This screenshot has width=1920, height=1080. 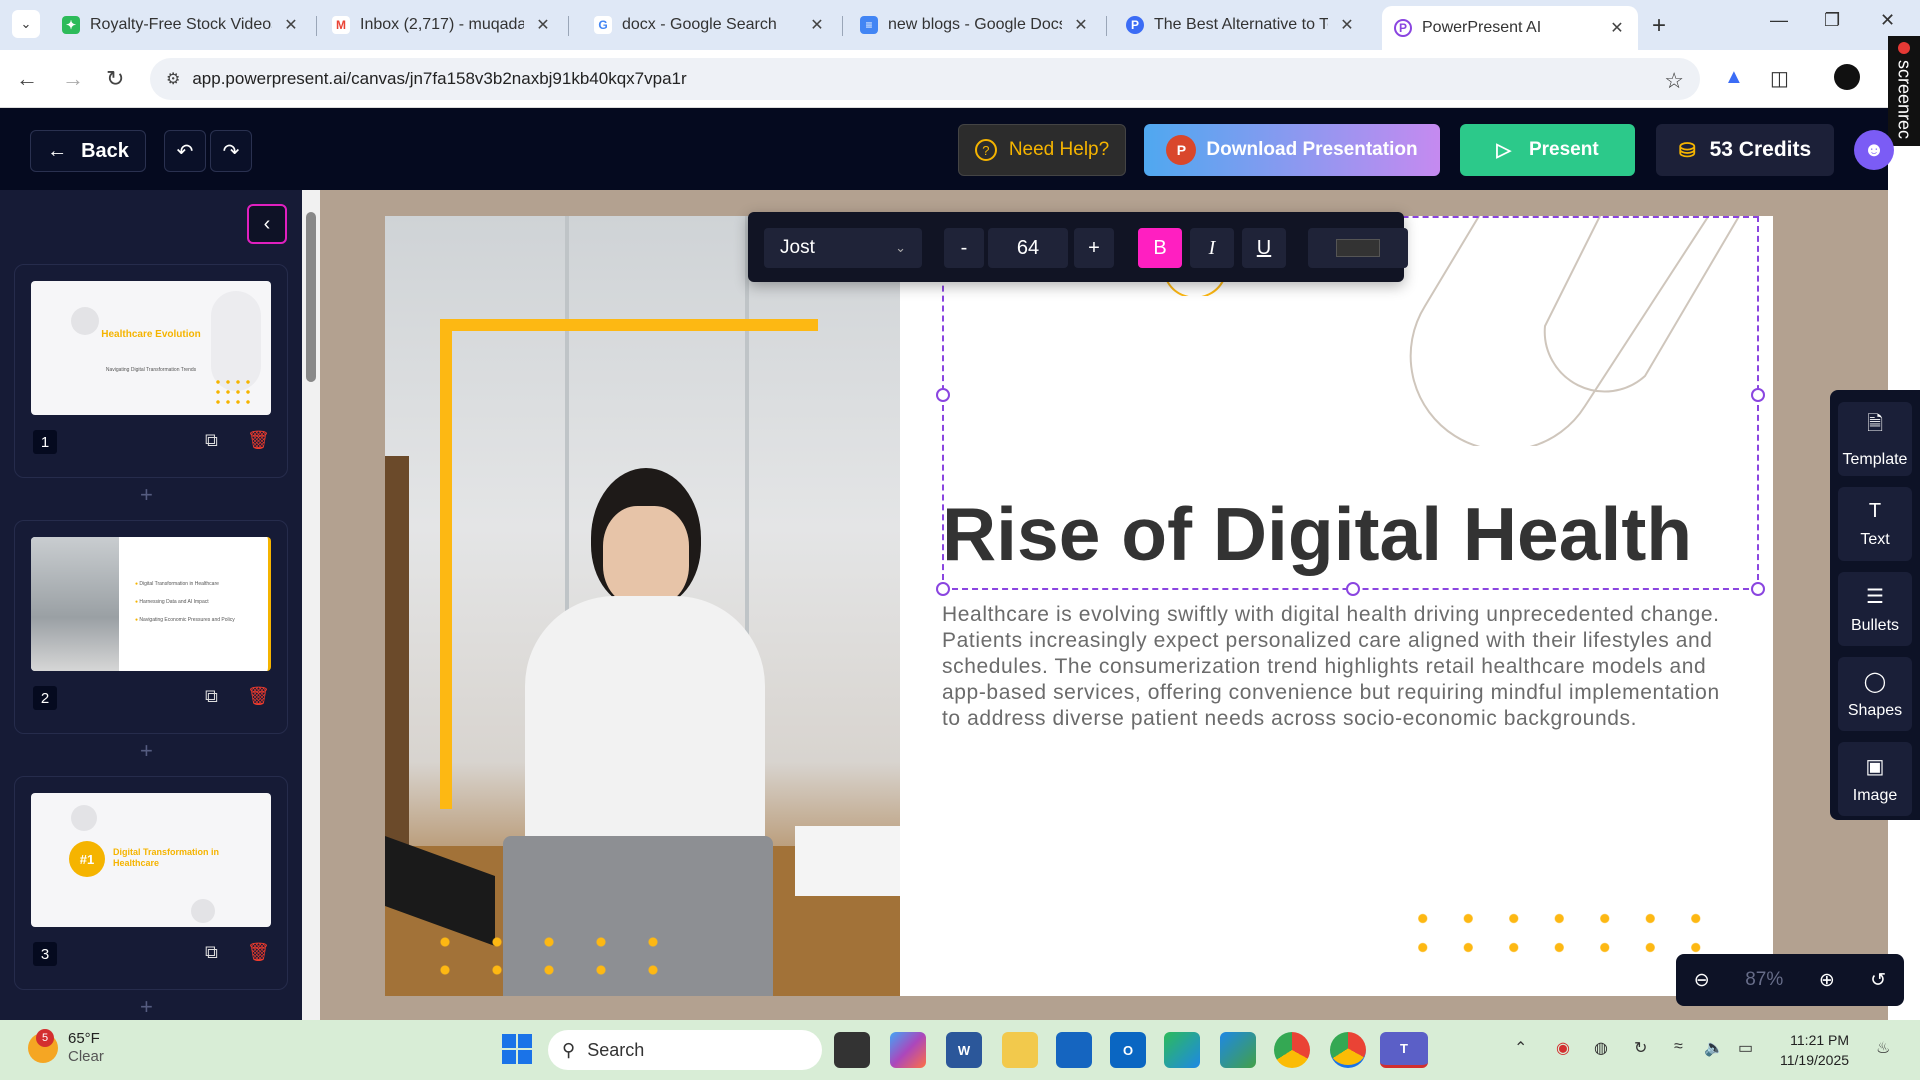 What do you see at coordinates (1547, 150) in the screenshot?
I see `present-button: ▷ Present` at bounding box center [1547, 150].